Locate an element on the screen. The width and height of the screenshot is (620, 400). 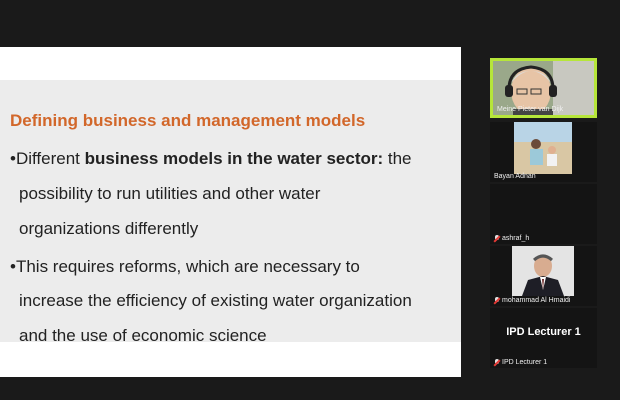
participant-name: ashraf_h is located at coordinates (511, 238).